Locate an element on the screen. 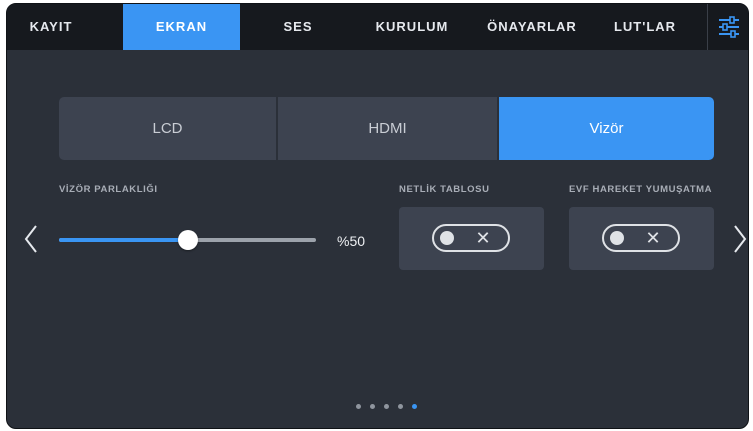  tab-onayarlar: ÖNAYARLAR is located at coordinates (532, 27).